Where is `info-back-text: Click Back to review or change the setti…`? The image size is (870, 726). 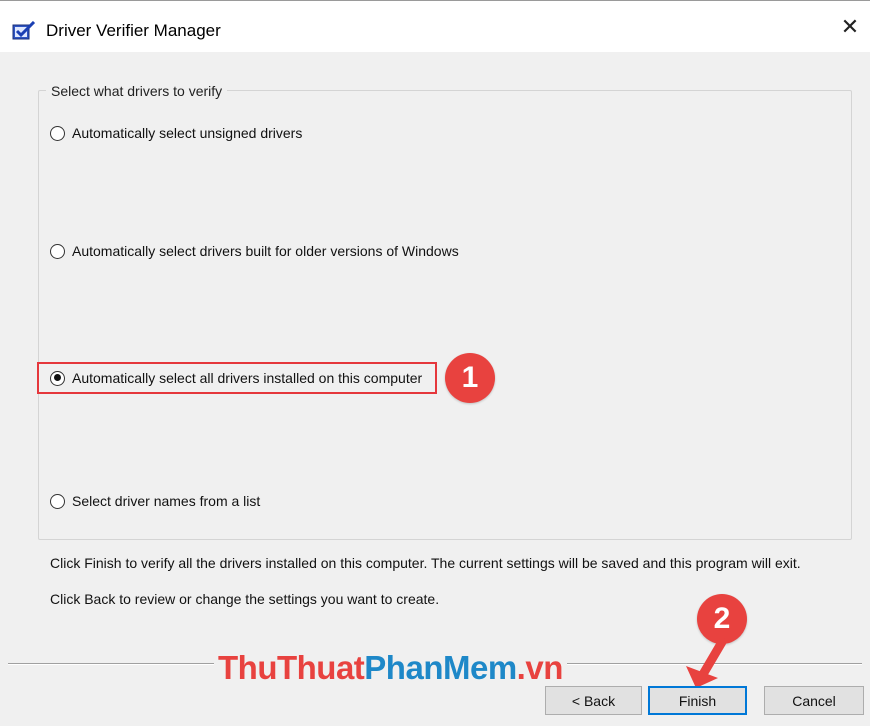 info-back-text: Click Back to review or change the setti… is located at coordinates (245, 599).